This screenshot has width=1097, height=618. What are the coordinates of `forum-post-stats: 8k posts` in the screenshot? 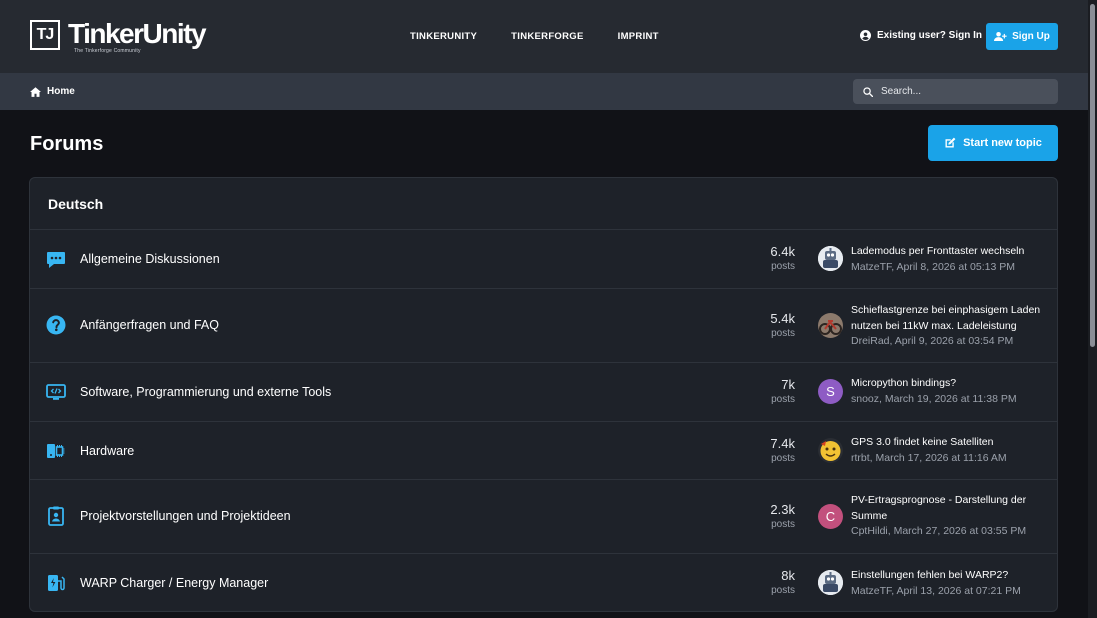 It's located at (783, 583).